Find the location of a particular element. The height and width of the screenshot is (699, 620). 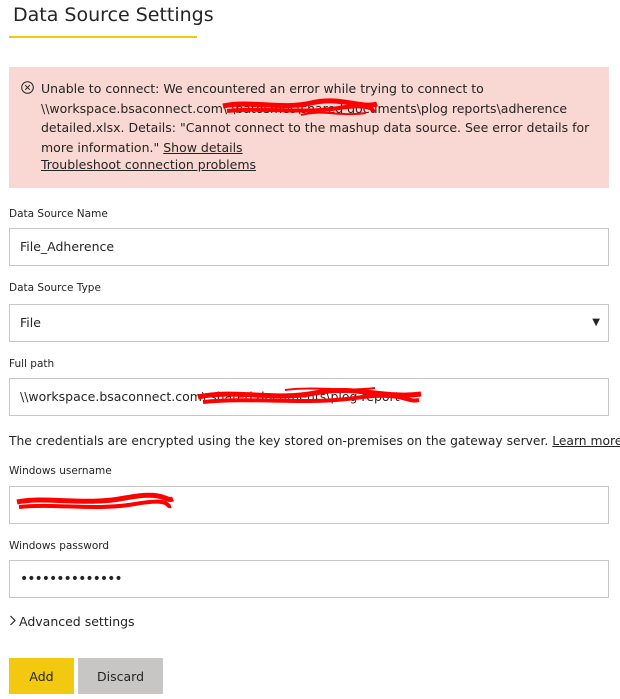

dropdown-arrow-icon: ▼ is located at coordinates (596, 322).